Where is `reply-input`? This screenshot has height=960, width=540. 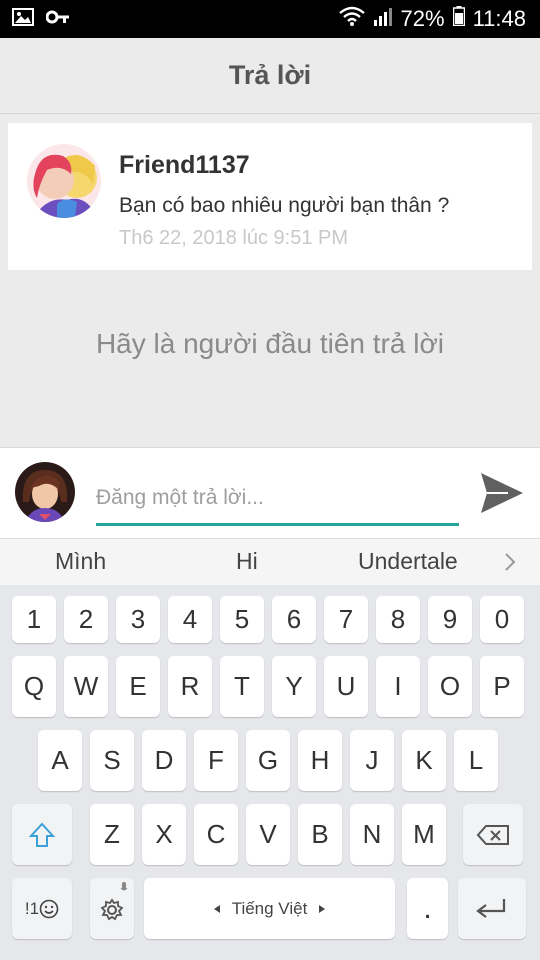 reply-input is located at coordinates (277, 499).